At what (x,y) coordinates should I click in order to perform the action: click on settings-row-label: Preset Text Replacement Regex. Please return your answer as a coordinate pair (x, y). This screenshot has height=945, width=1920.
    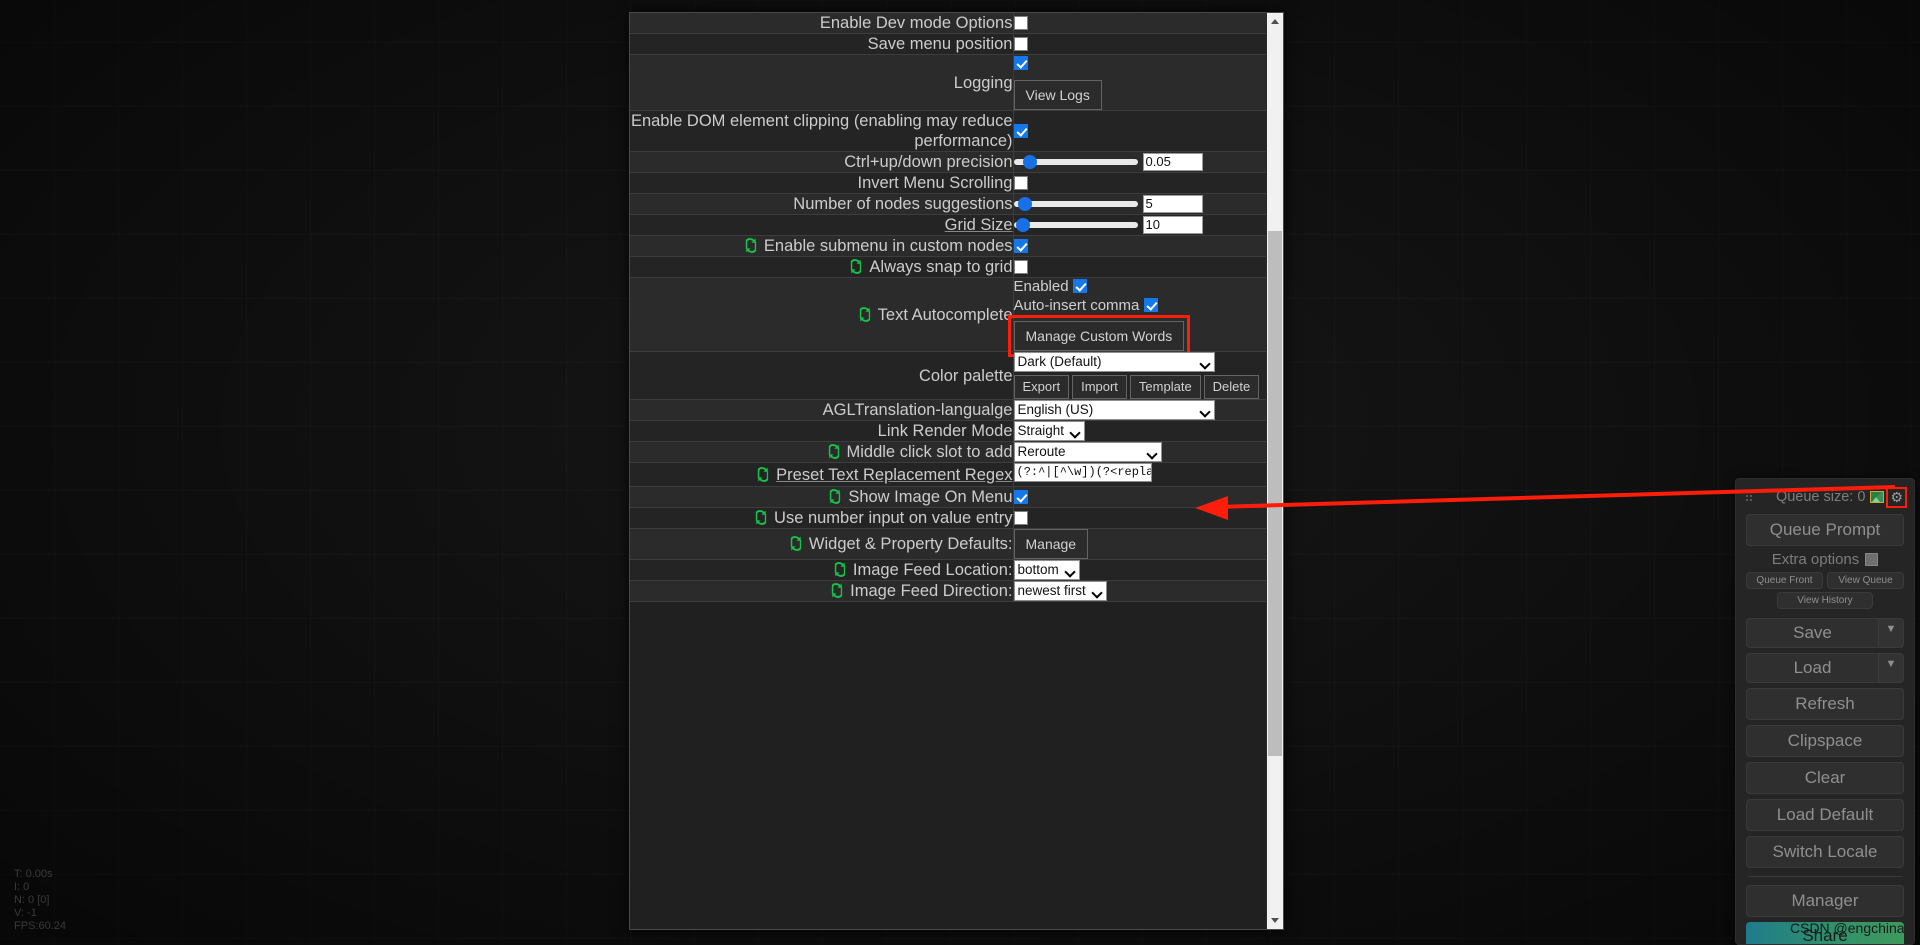
    Looking at the image, I should click on (822, 474).